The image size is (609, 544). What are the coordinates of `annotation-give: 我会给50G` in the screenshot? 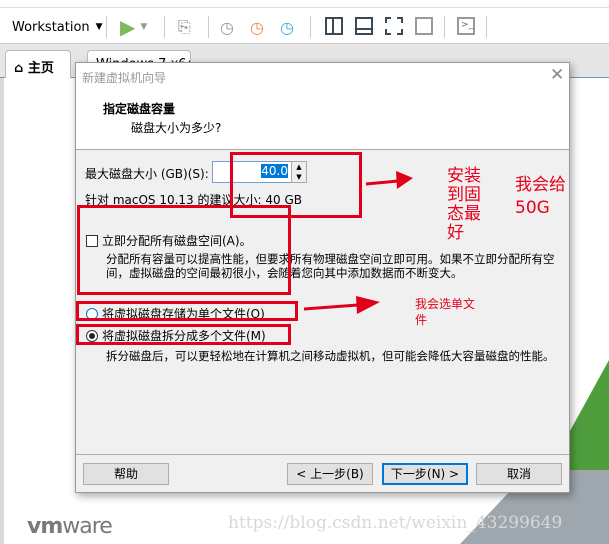 It's located at (540, 196).